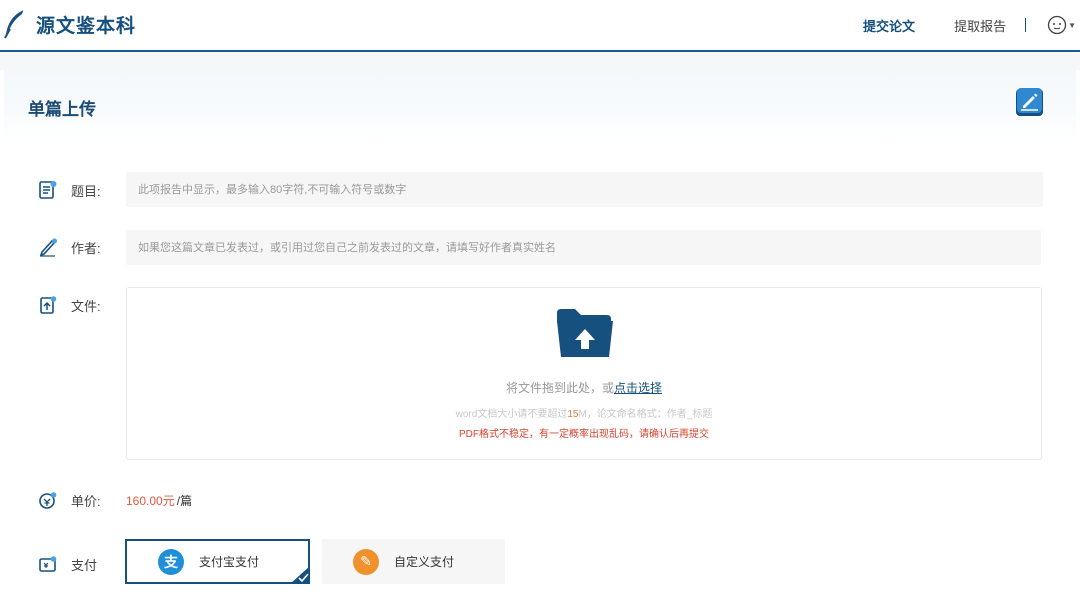  What do you see at coordinates (86, 248) in the screenshot?
I see `author-label: 作者:` at bounding box center [86, 248].